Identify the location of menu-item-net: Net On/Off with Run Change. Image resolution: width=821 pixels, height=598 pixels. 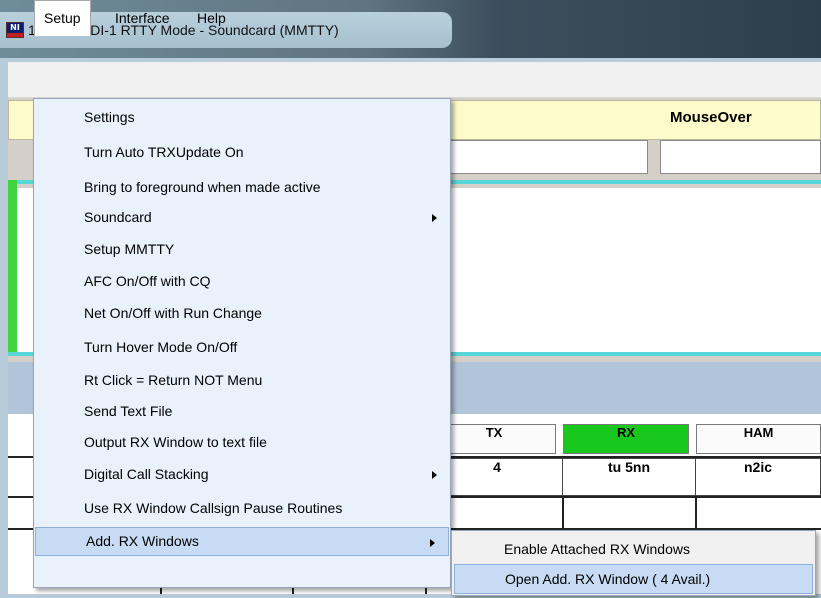
(242, 313).